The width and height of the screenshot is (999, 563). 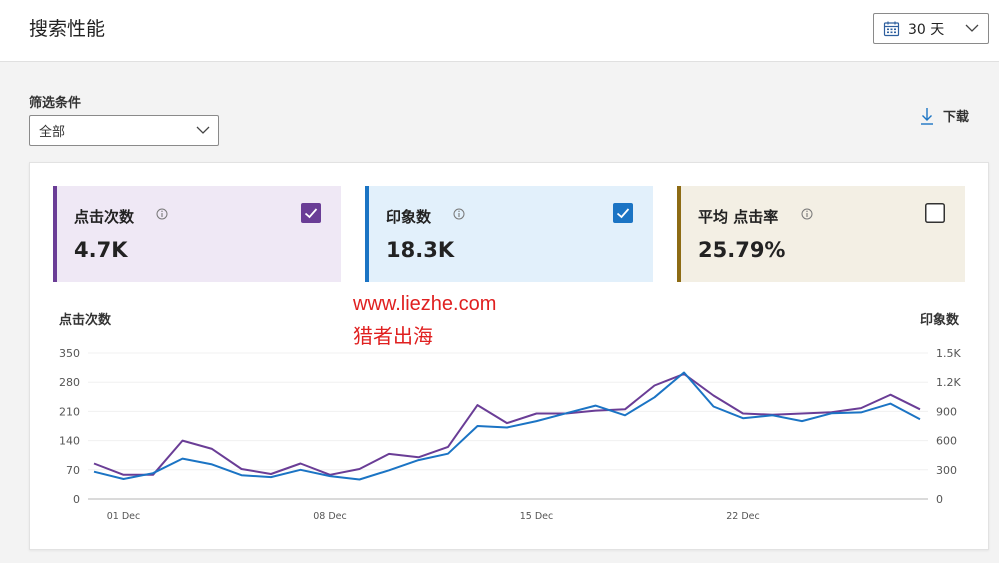 I want to click on watermark: www.liezhe.com 猎者出海, so click(x=424, y=321).